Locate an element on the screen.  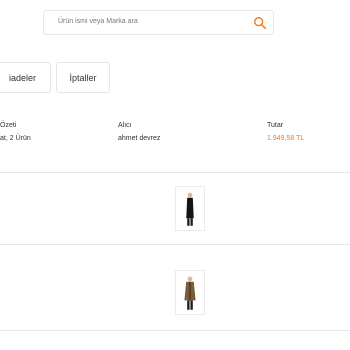
amount-value: 1.949,58 TL is located at coordinates (286, 138).